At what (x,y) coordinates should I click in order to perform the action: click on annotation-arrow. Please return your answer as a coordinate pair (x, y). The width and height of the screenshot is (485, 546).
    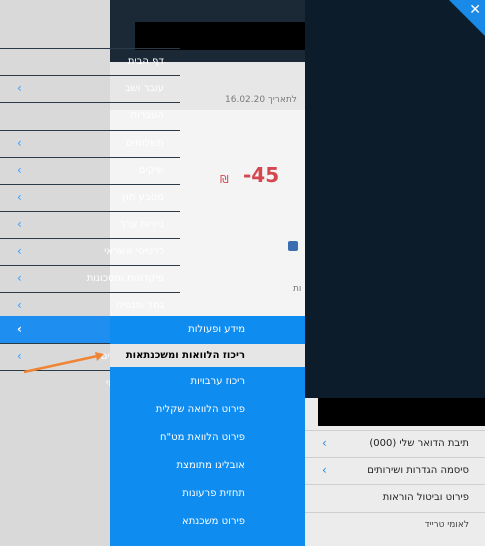
    Looking at the image, I should click on (63, 363).